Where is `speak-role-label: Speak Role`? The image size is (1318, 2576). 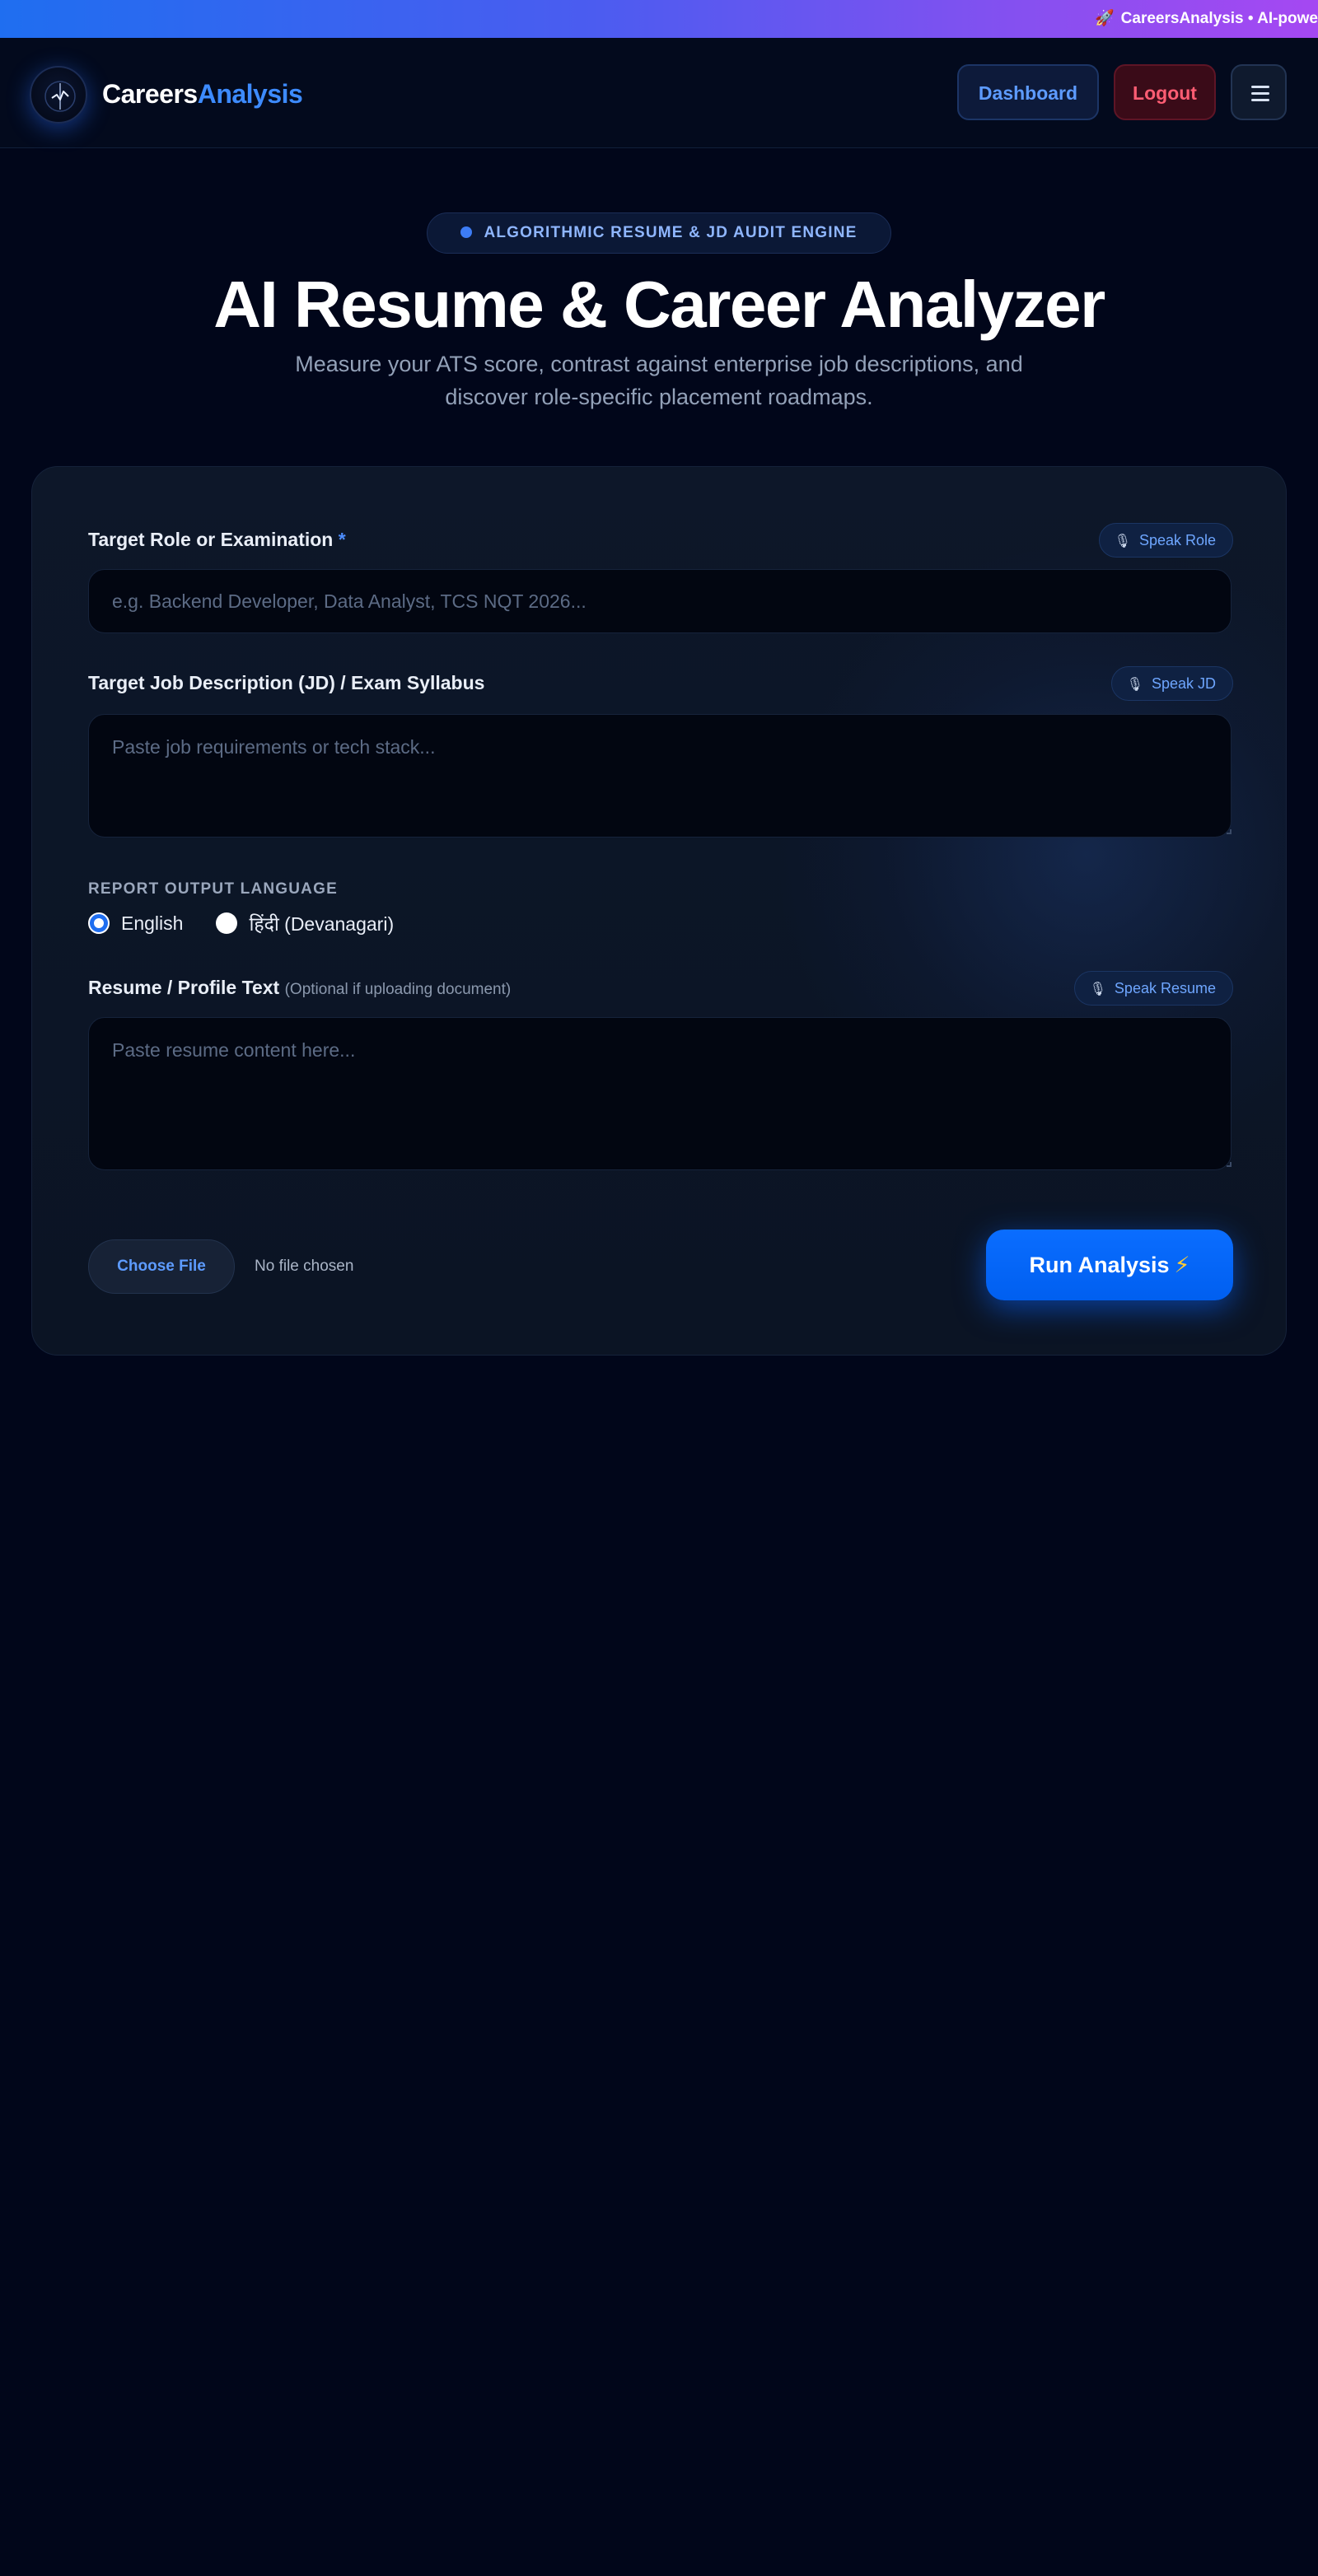 speak-role-label: Speak Role is located at coordinates (1177, 540).